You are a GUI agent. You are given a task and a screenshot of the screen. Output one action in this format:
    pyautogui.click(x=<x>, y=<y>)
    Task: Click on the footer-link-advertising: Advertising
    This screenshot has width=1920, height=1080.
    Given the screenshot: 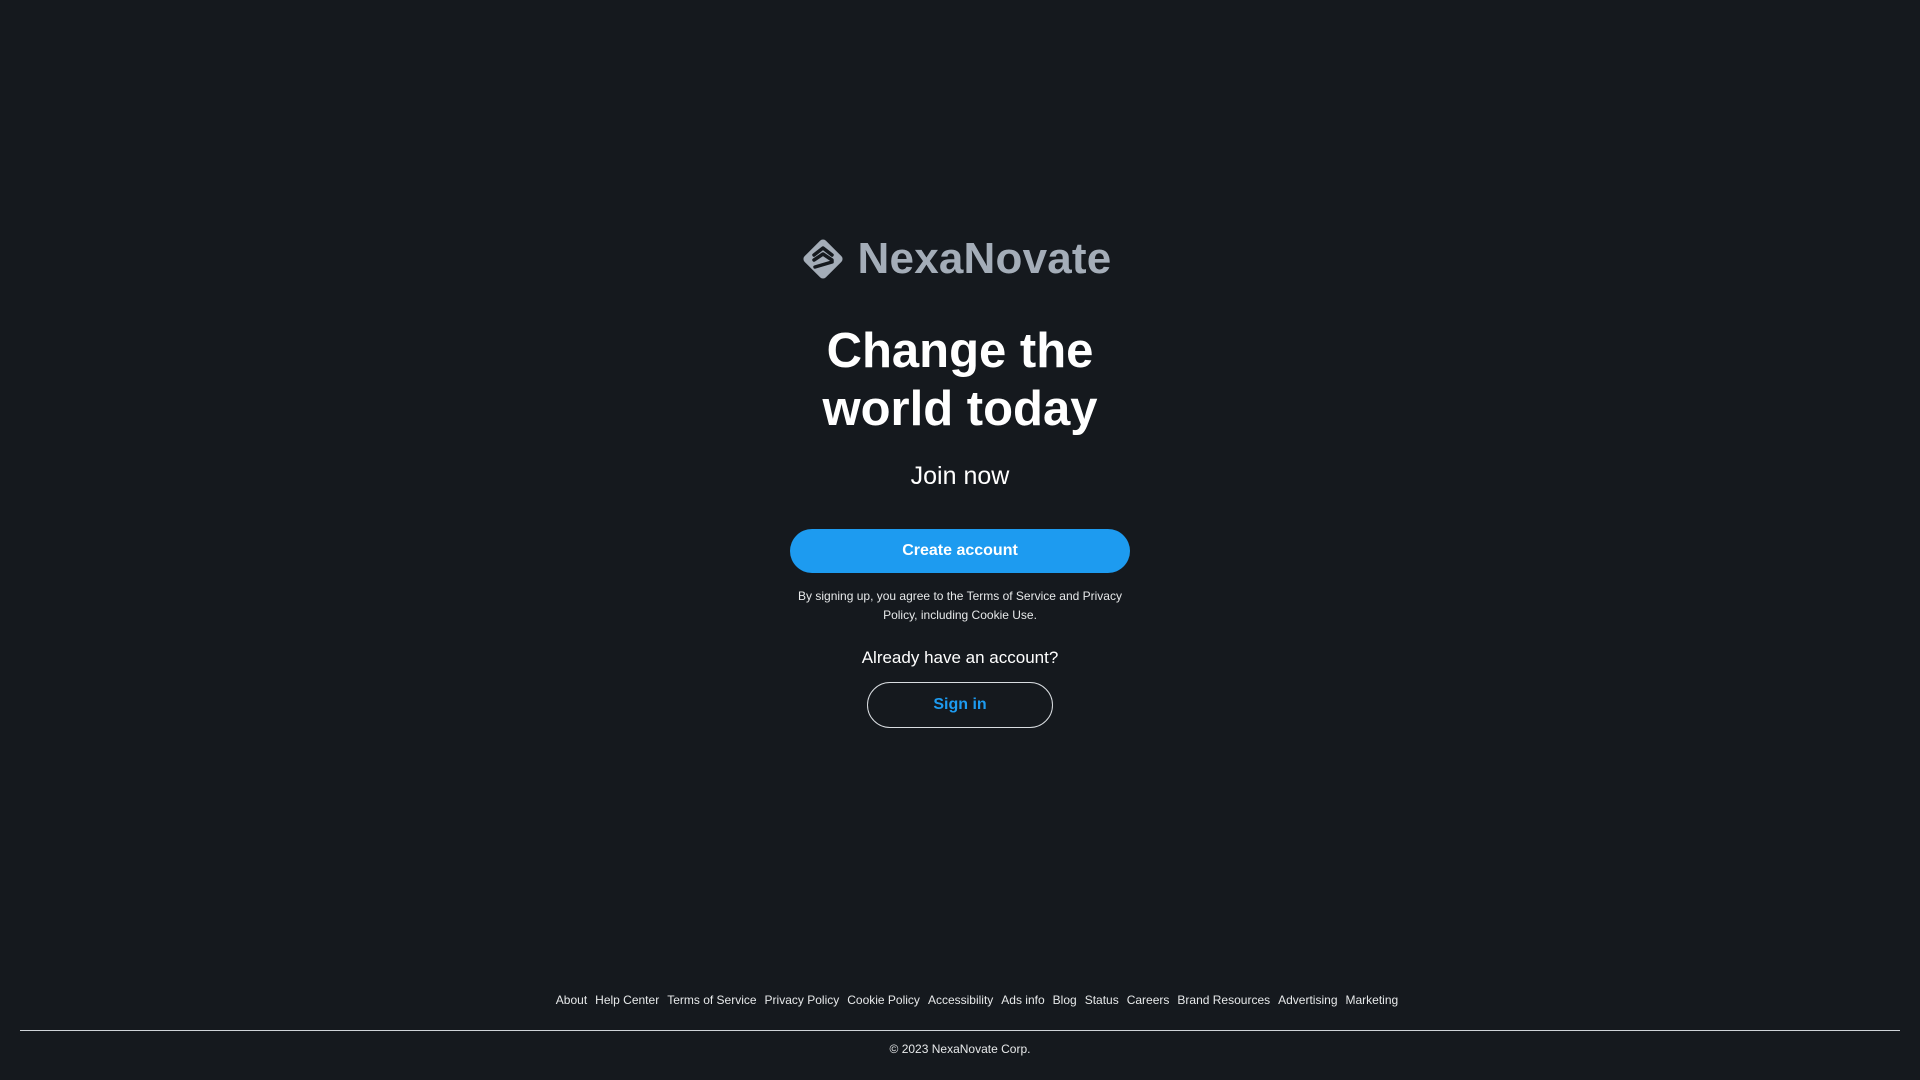 What is the action you would take?
    pyautogui.click(x=1307, y=1000)
    